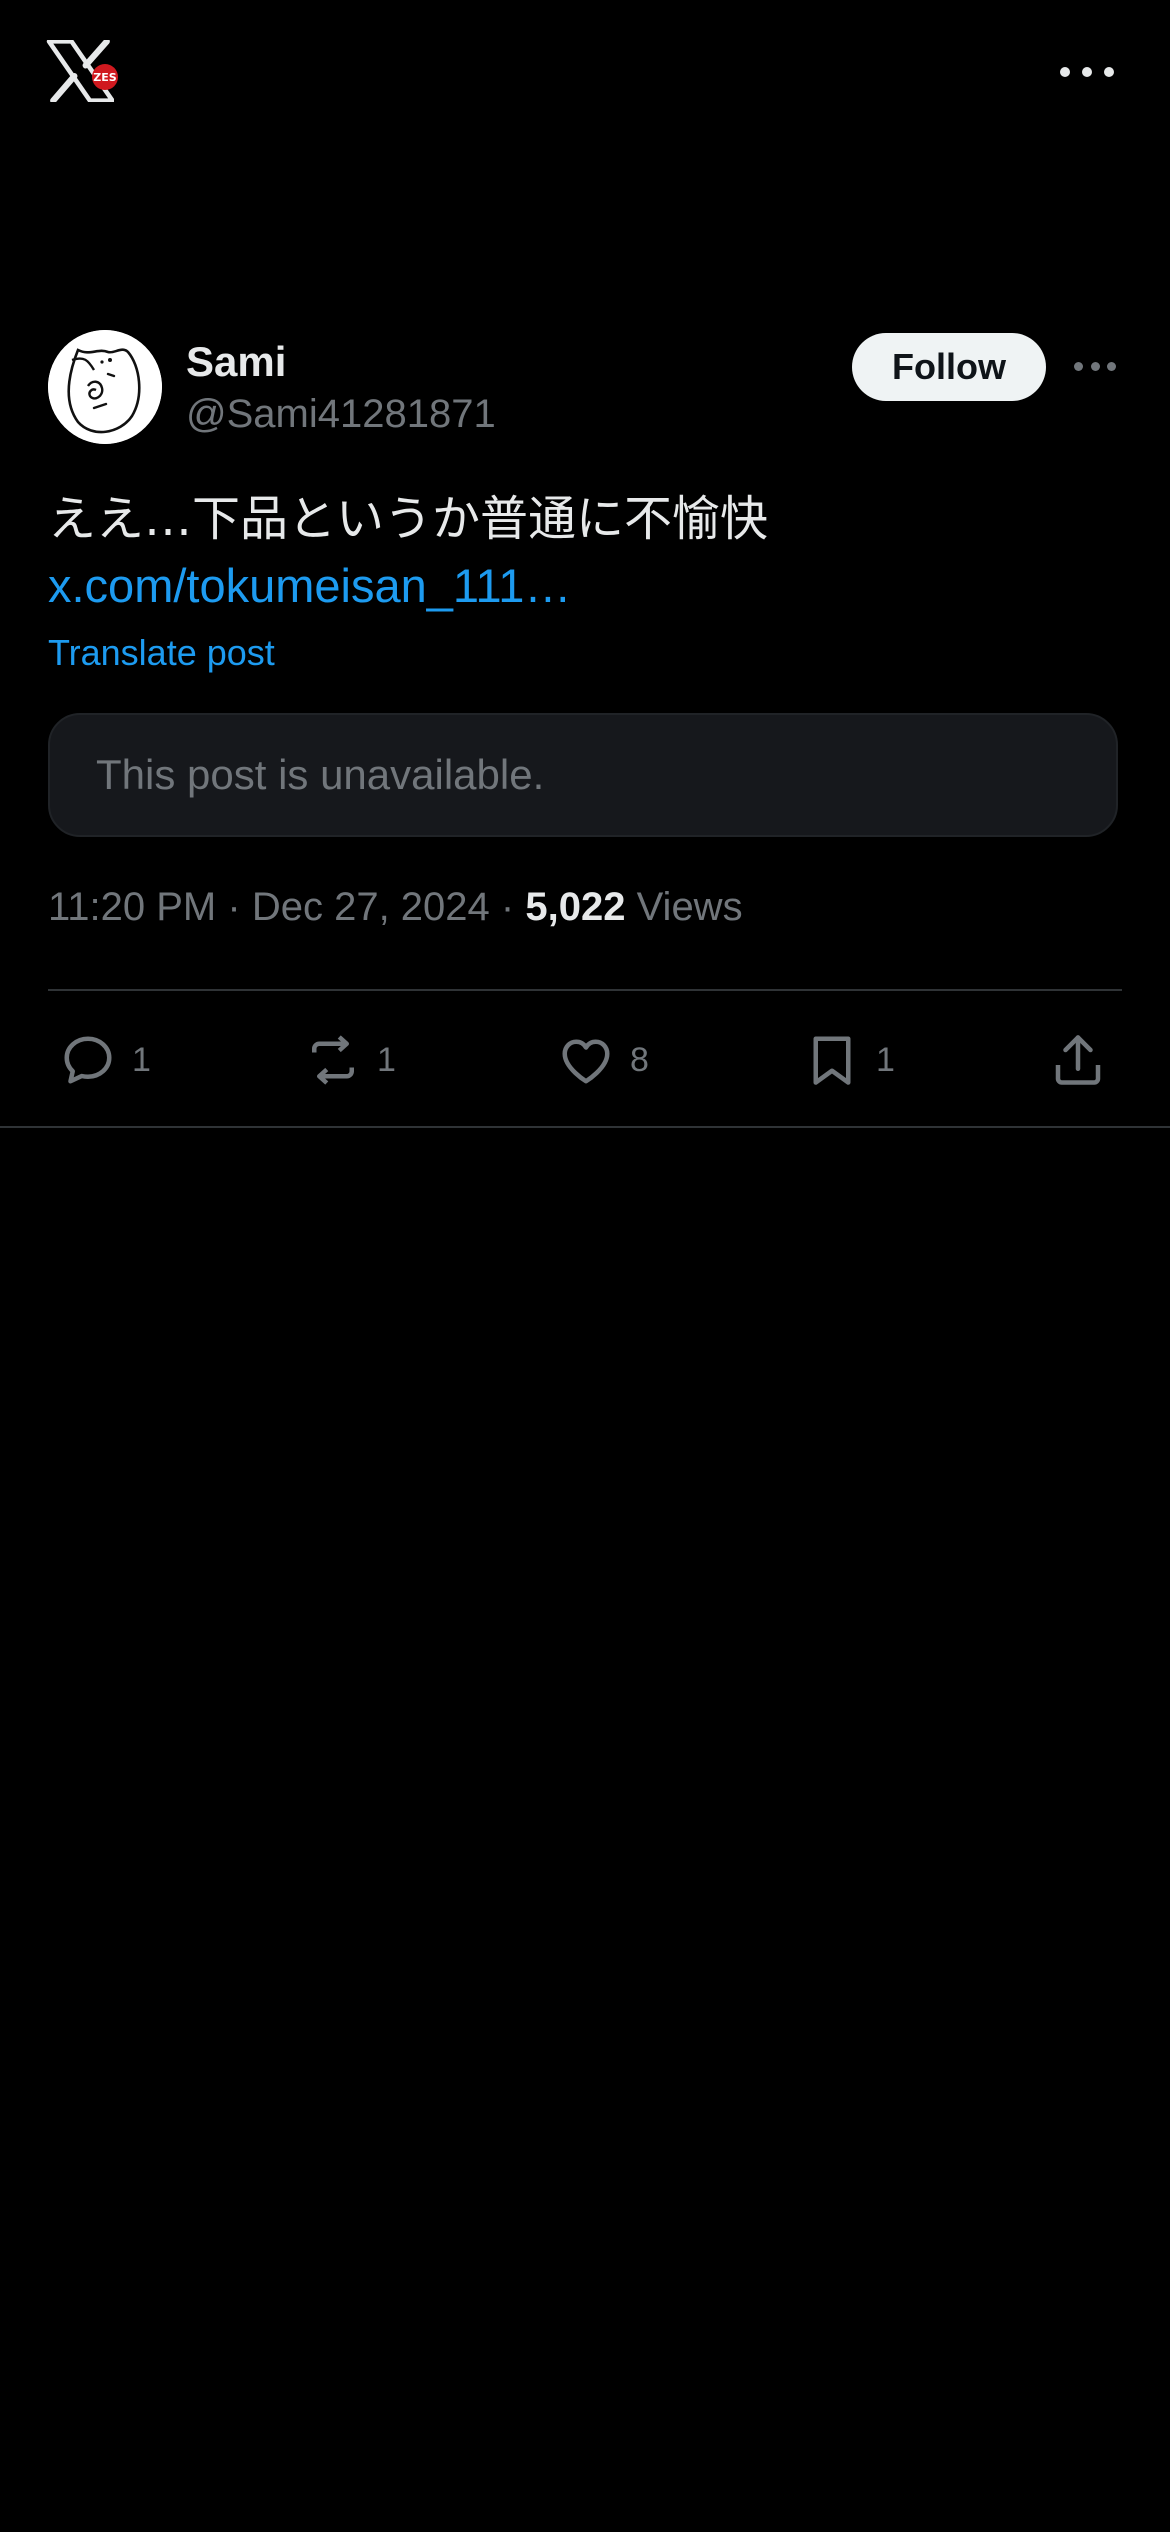  Describe the element at coordinates (132, 907) in the screenshot. I see `post-time: 11:20 PM` at that location.